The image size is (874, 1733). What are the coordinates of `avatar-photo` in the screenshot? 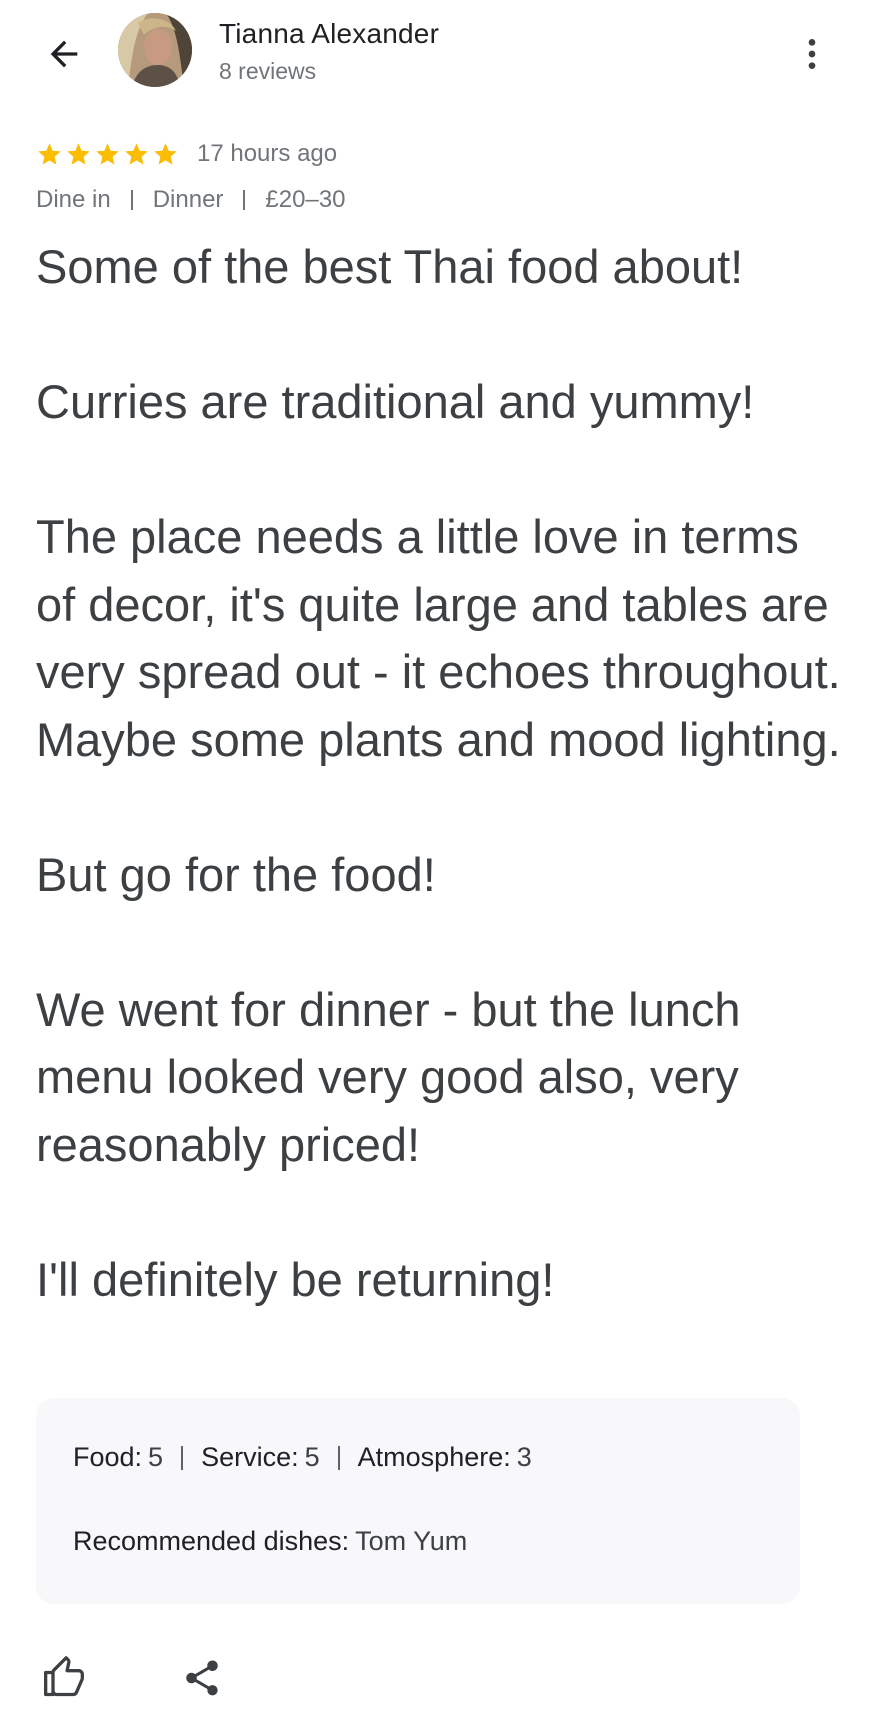 It's located at (155, 50).